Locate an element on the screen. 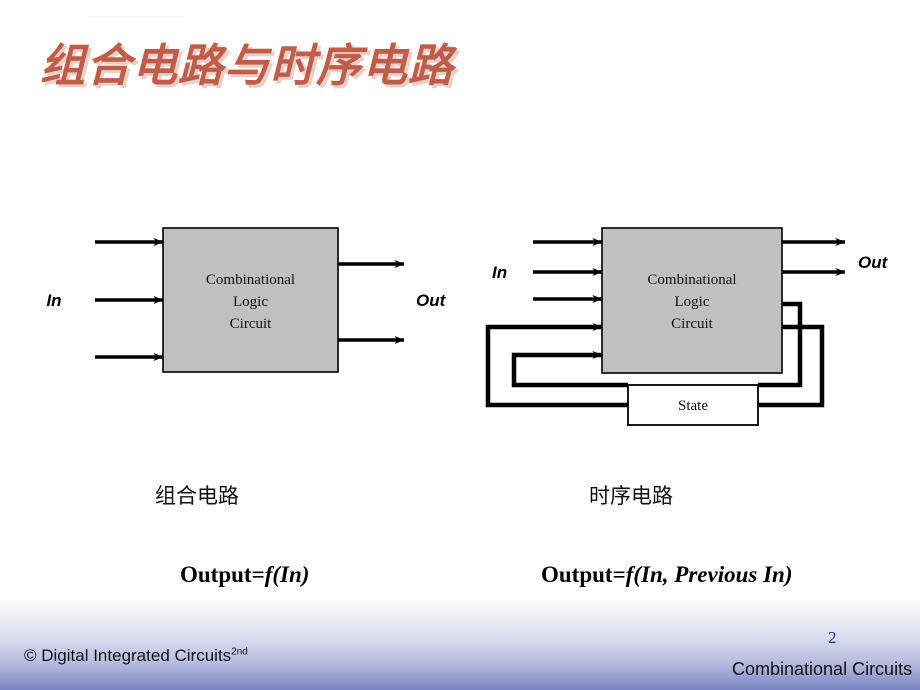 The image size is (920, 690). sequential-input-arrows is located at coordinates (568, 270).